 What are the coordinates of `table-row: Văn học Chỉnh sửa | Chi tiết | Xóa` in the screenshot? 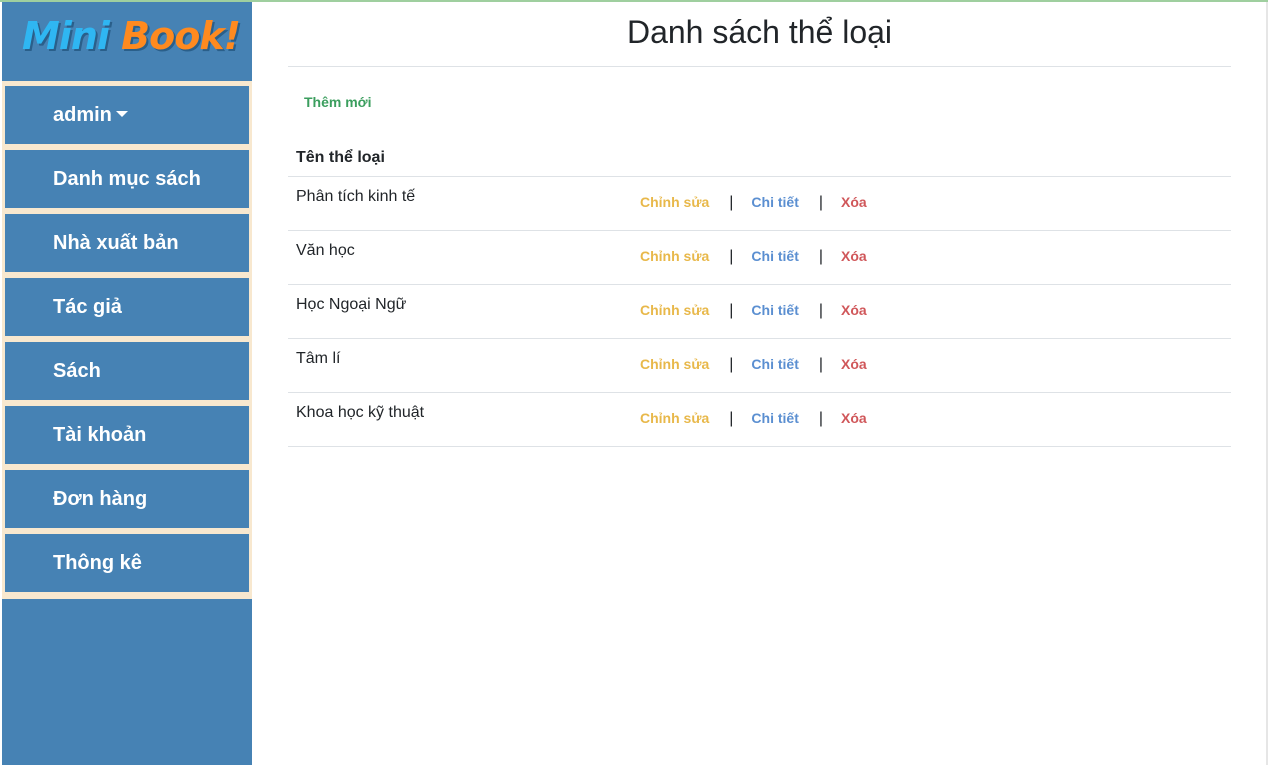 It's located at (759, 258).